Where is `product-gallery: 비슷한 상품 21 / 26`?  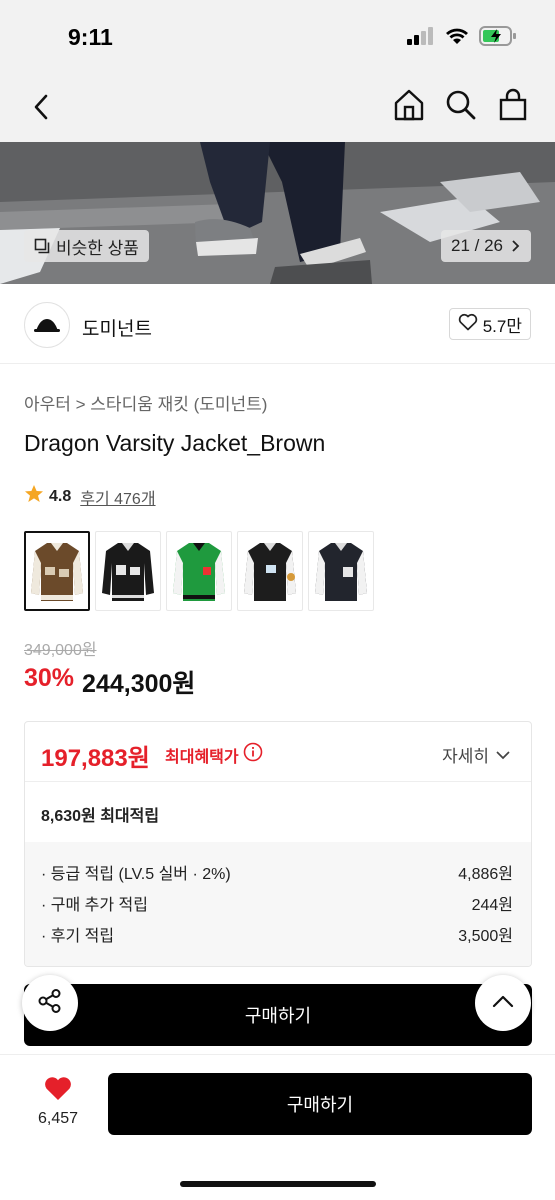
product-gallery: 비슷한 상품 21 / 26 is located at coordinates (277, 213).